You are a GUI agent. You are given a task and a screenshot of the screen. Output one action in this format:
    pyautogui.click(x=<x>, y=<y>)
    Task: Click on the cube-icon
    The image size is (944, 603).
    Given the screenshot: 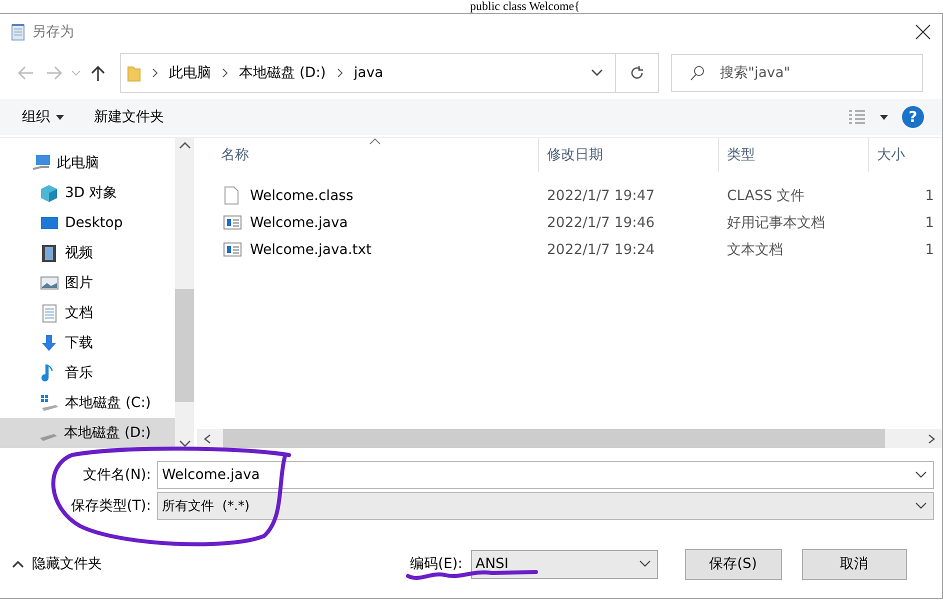 What is the action you would take?
    pyautogui.click(x=49, y=193)
    